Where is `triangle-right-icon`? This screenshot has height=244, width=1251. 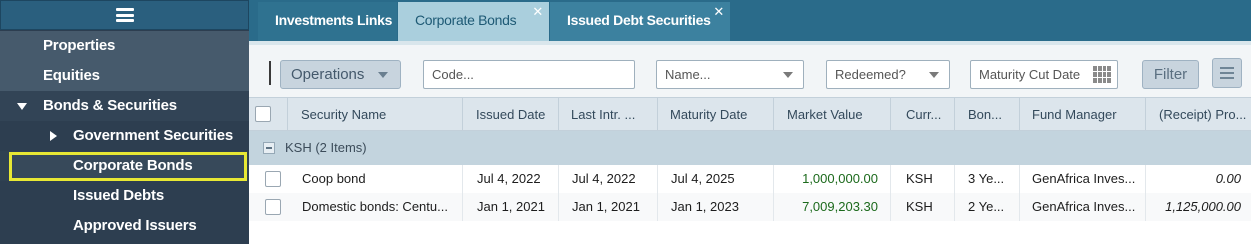 triangle-right-icon is located at coordinates (53, 136).